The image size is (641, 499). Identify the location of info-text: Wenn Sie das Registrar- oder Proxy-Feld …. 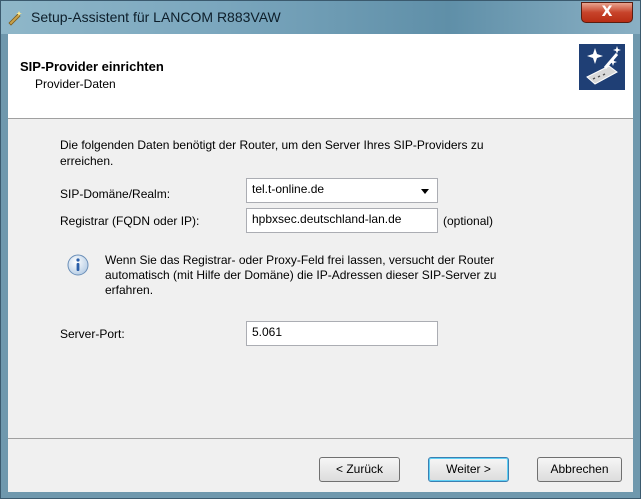
(301, 275).